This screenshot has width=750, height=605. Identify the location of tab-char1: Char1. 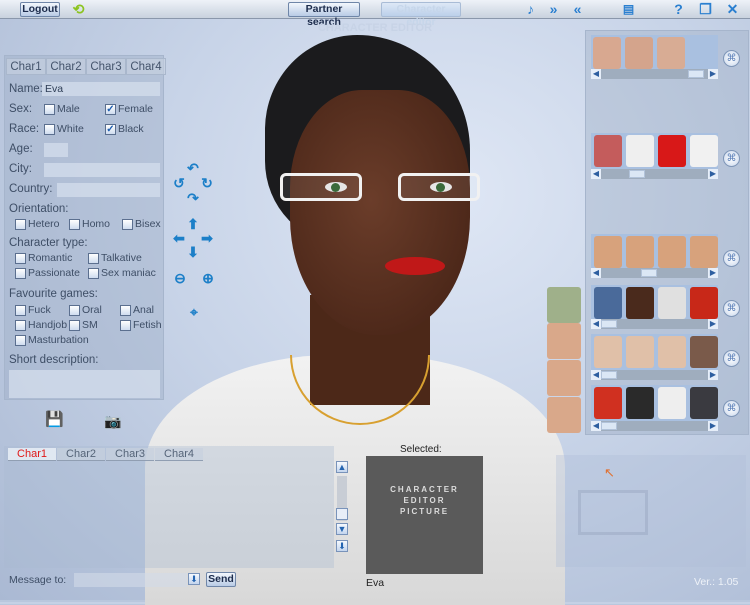
(26, 66).